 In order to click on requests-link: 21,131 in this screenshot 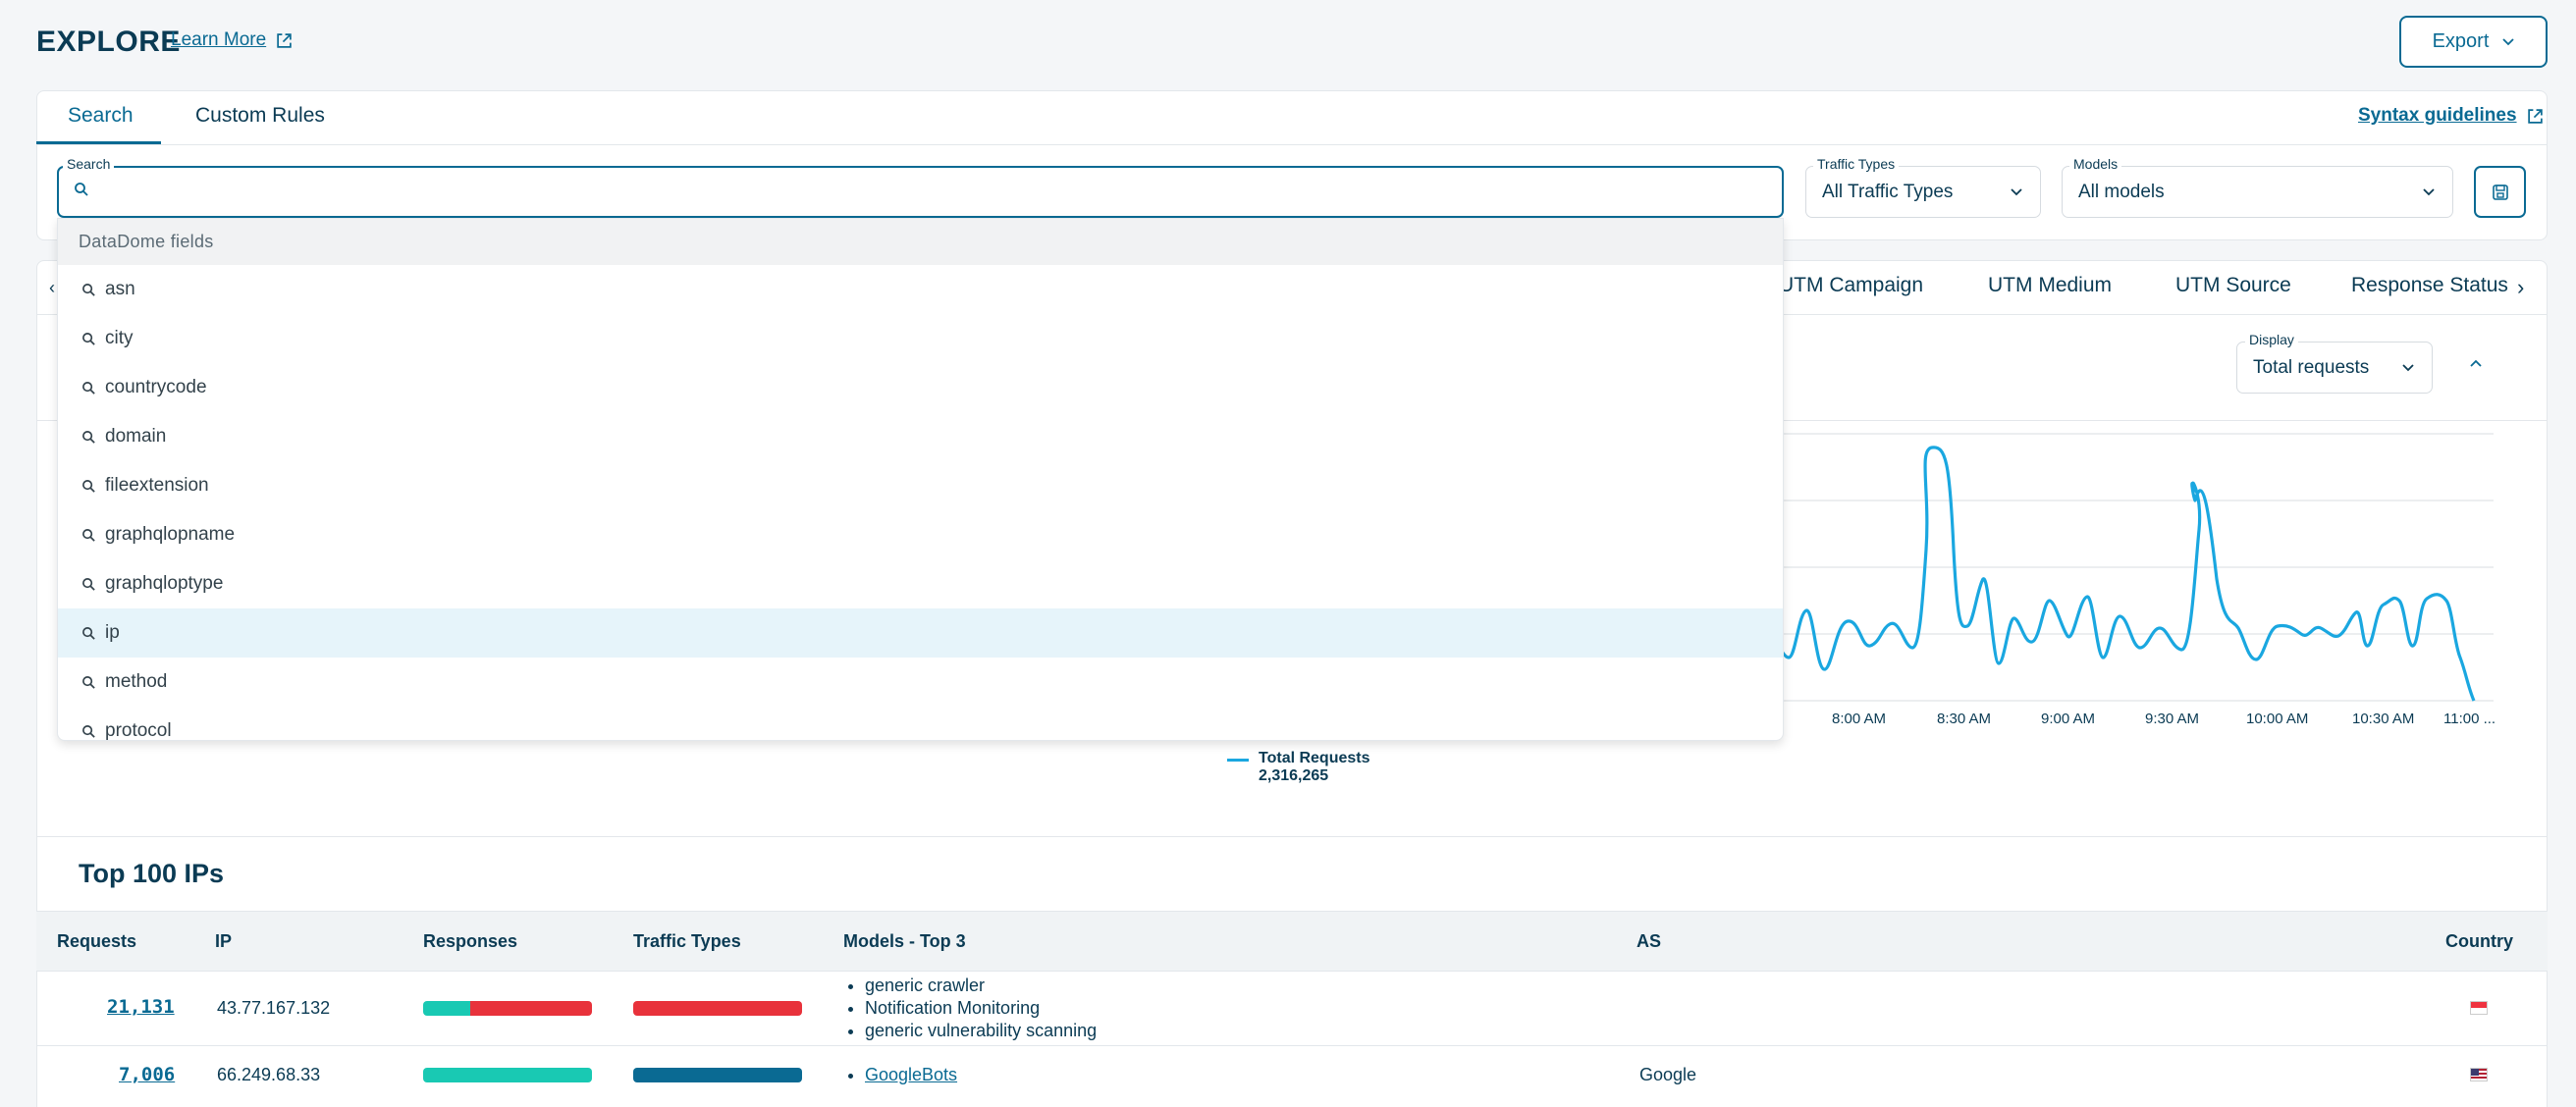, I will do `click(141, 1007)`.